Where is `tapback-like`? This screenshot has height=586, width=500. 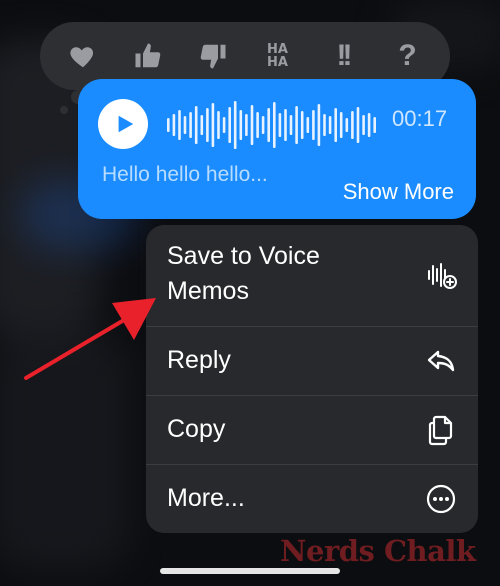
tapback-like is located at coordinates (148, 56).